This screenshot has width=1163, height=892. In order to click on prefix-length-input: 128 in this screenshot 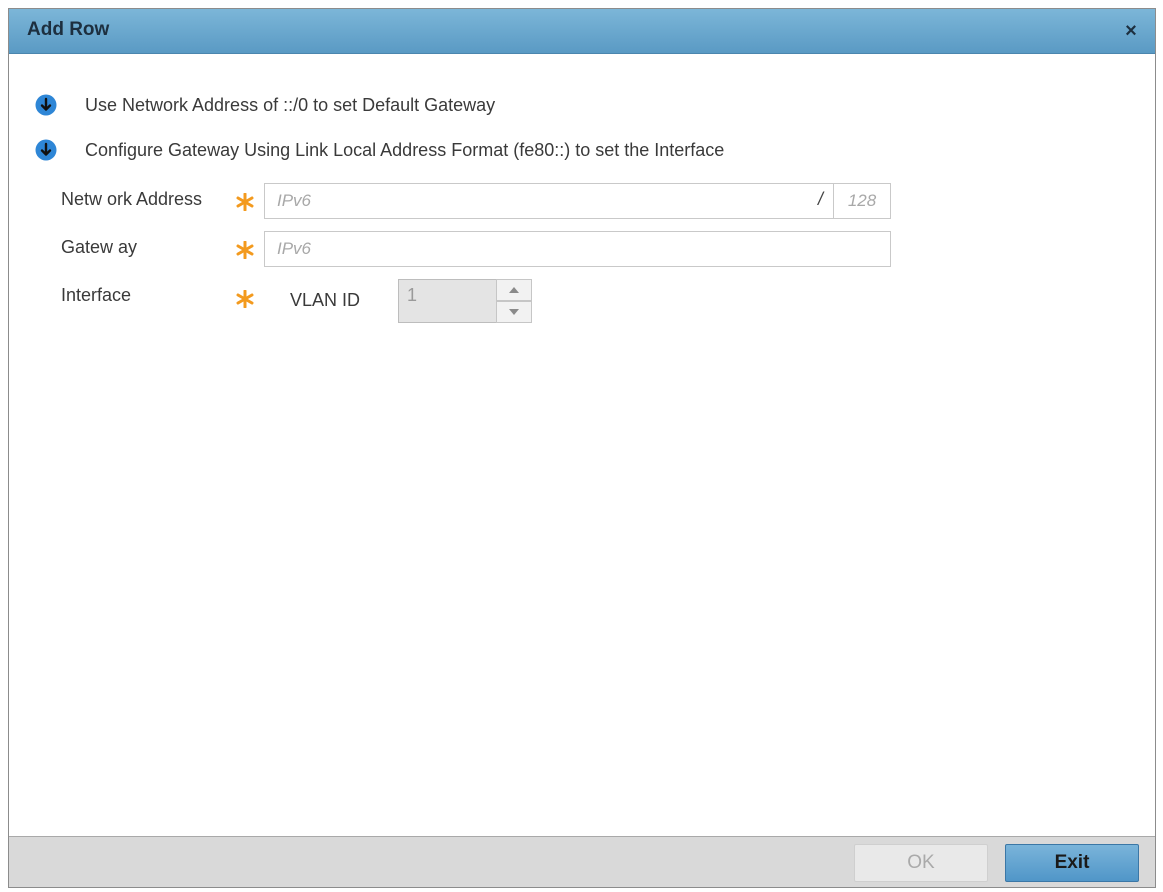, I will do `click(862, 201)`.